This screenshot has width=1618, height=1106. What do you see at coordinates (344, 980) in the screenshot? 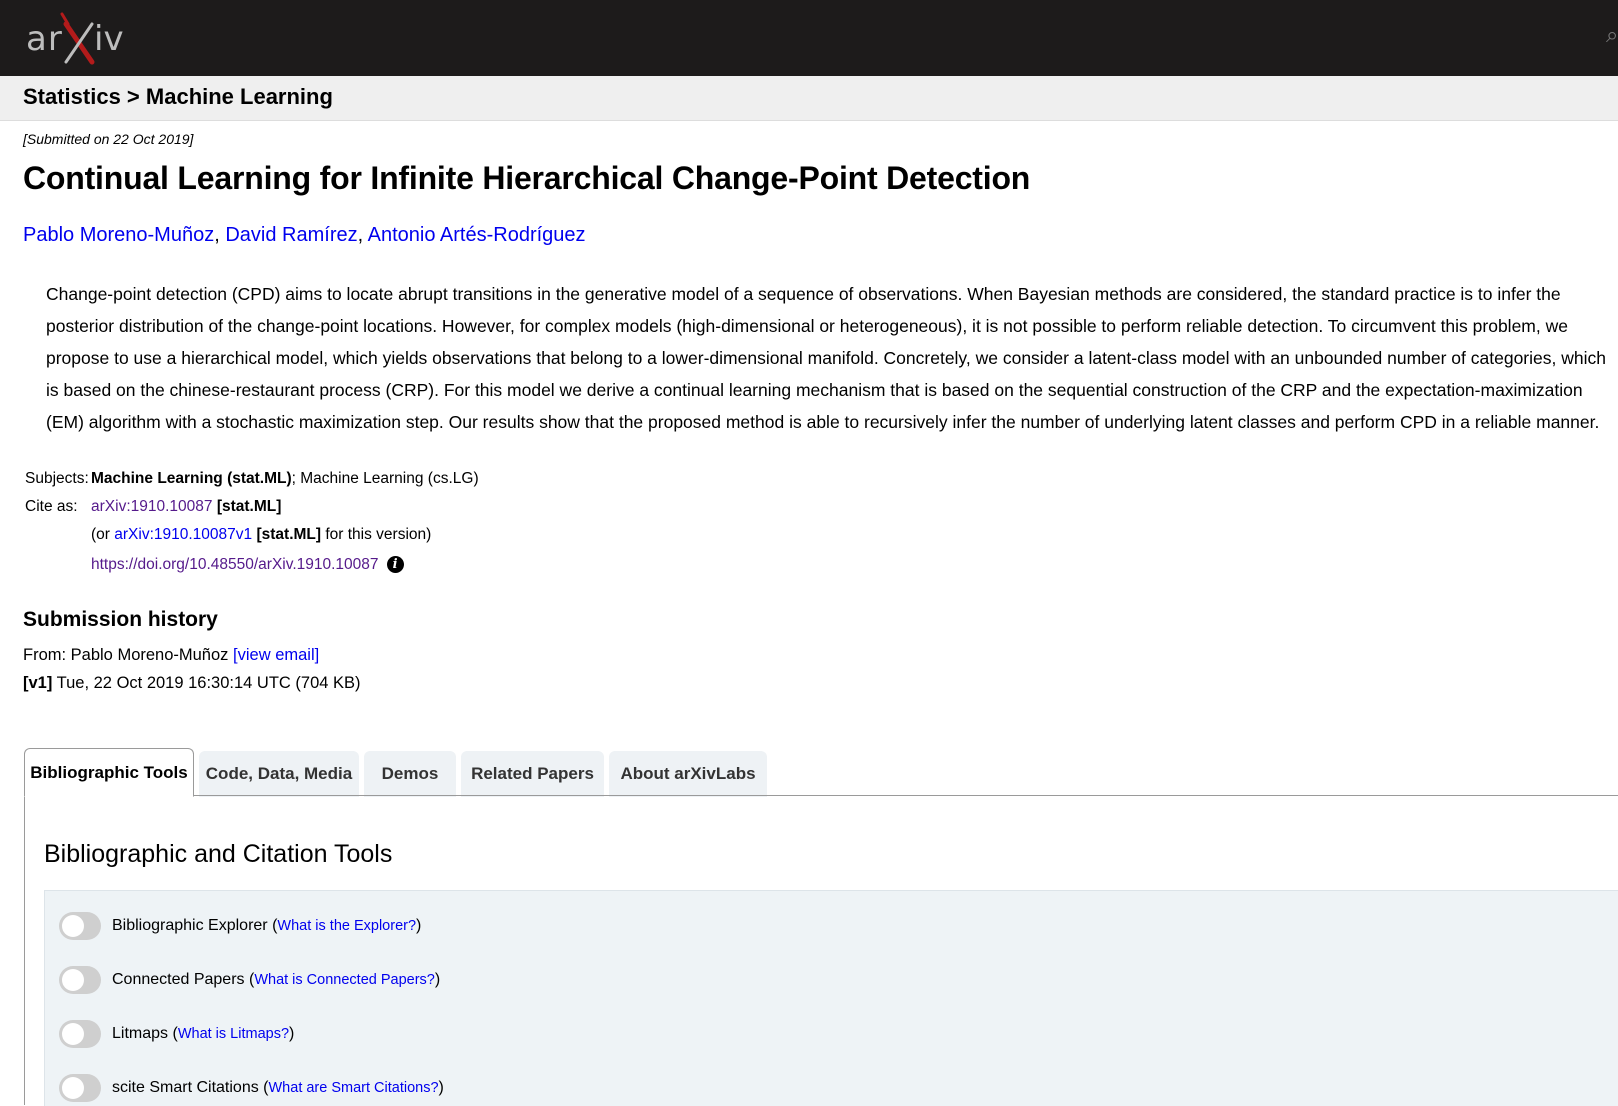
I see `tool-help-link: What is Connected Papers?` at bounding box center [344, 980].